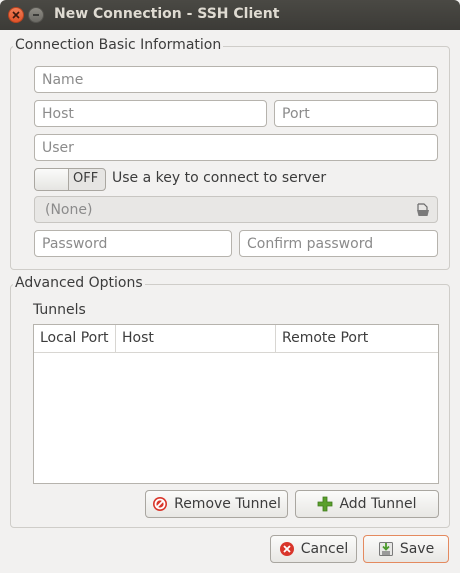  I want to click on plus-icon, so click(325, 504).